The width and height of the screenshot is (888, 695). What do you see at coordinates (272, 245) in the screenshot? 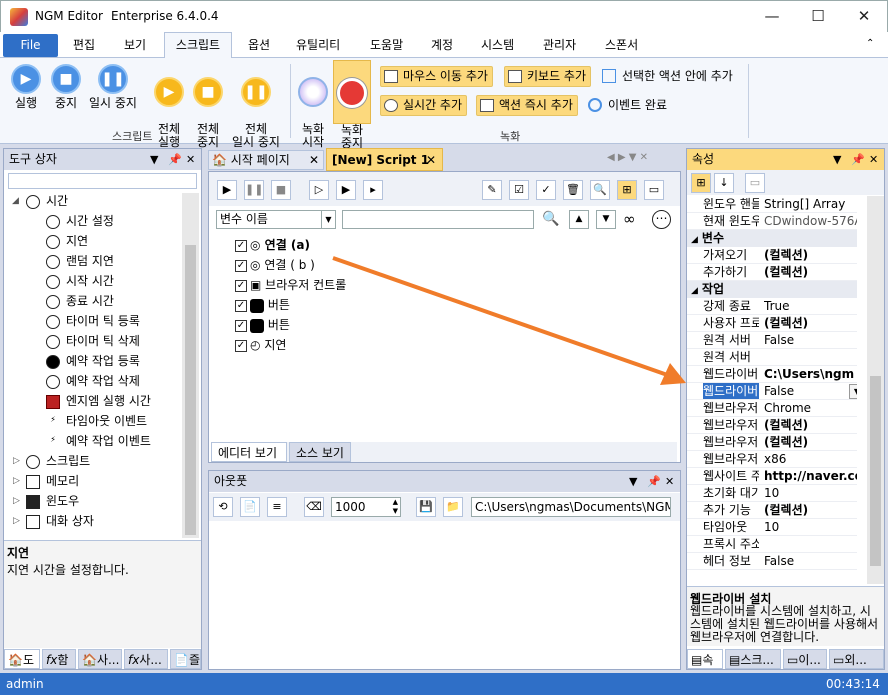
I see `command-connect-a: ✓ ◎ 연결 (a)` at bounding box center [272, 245].